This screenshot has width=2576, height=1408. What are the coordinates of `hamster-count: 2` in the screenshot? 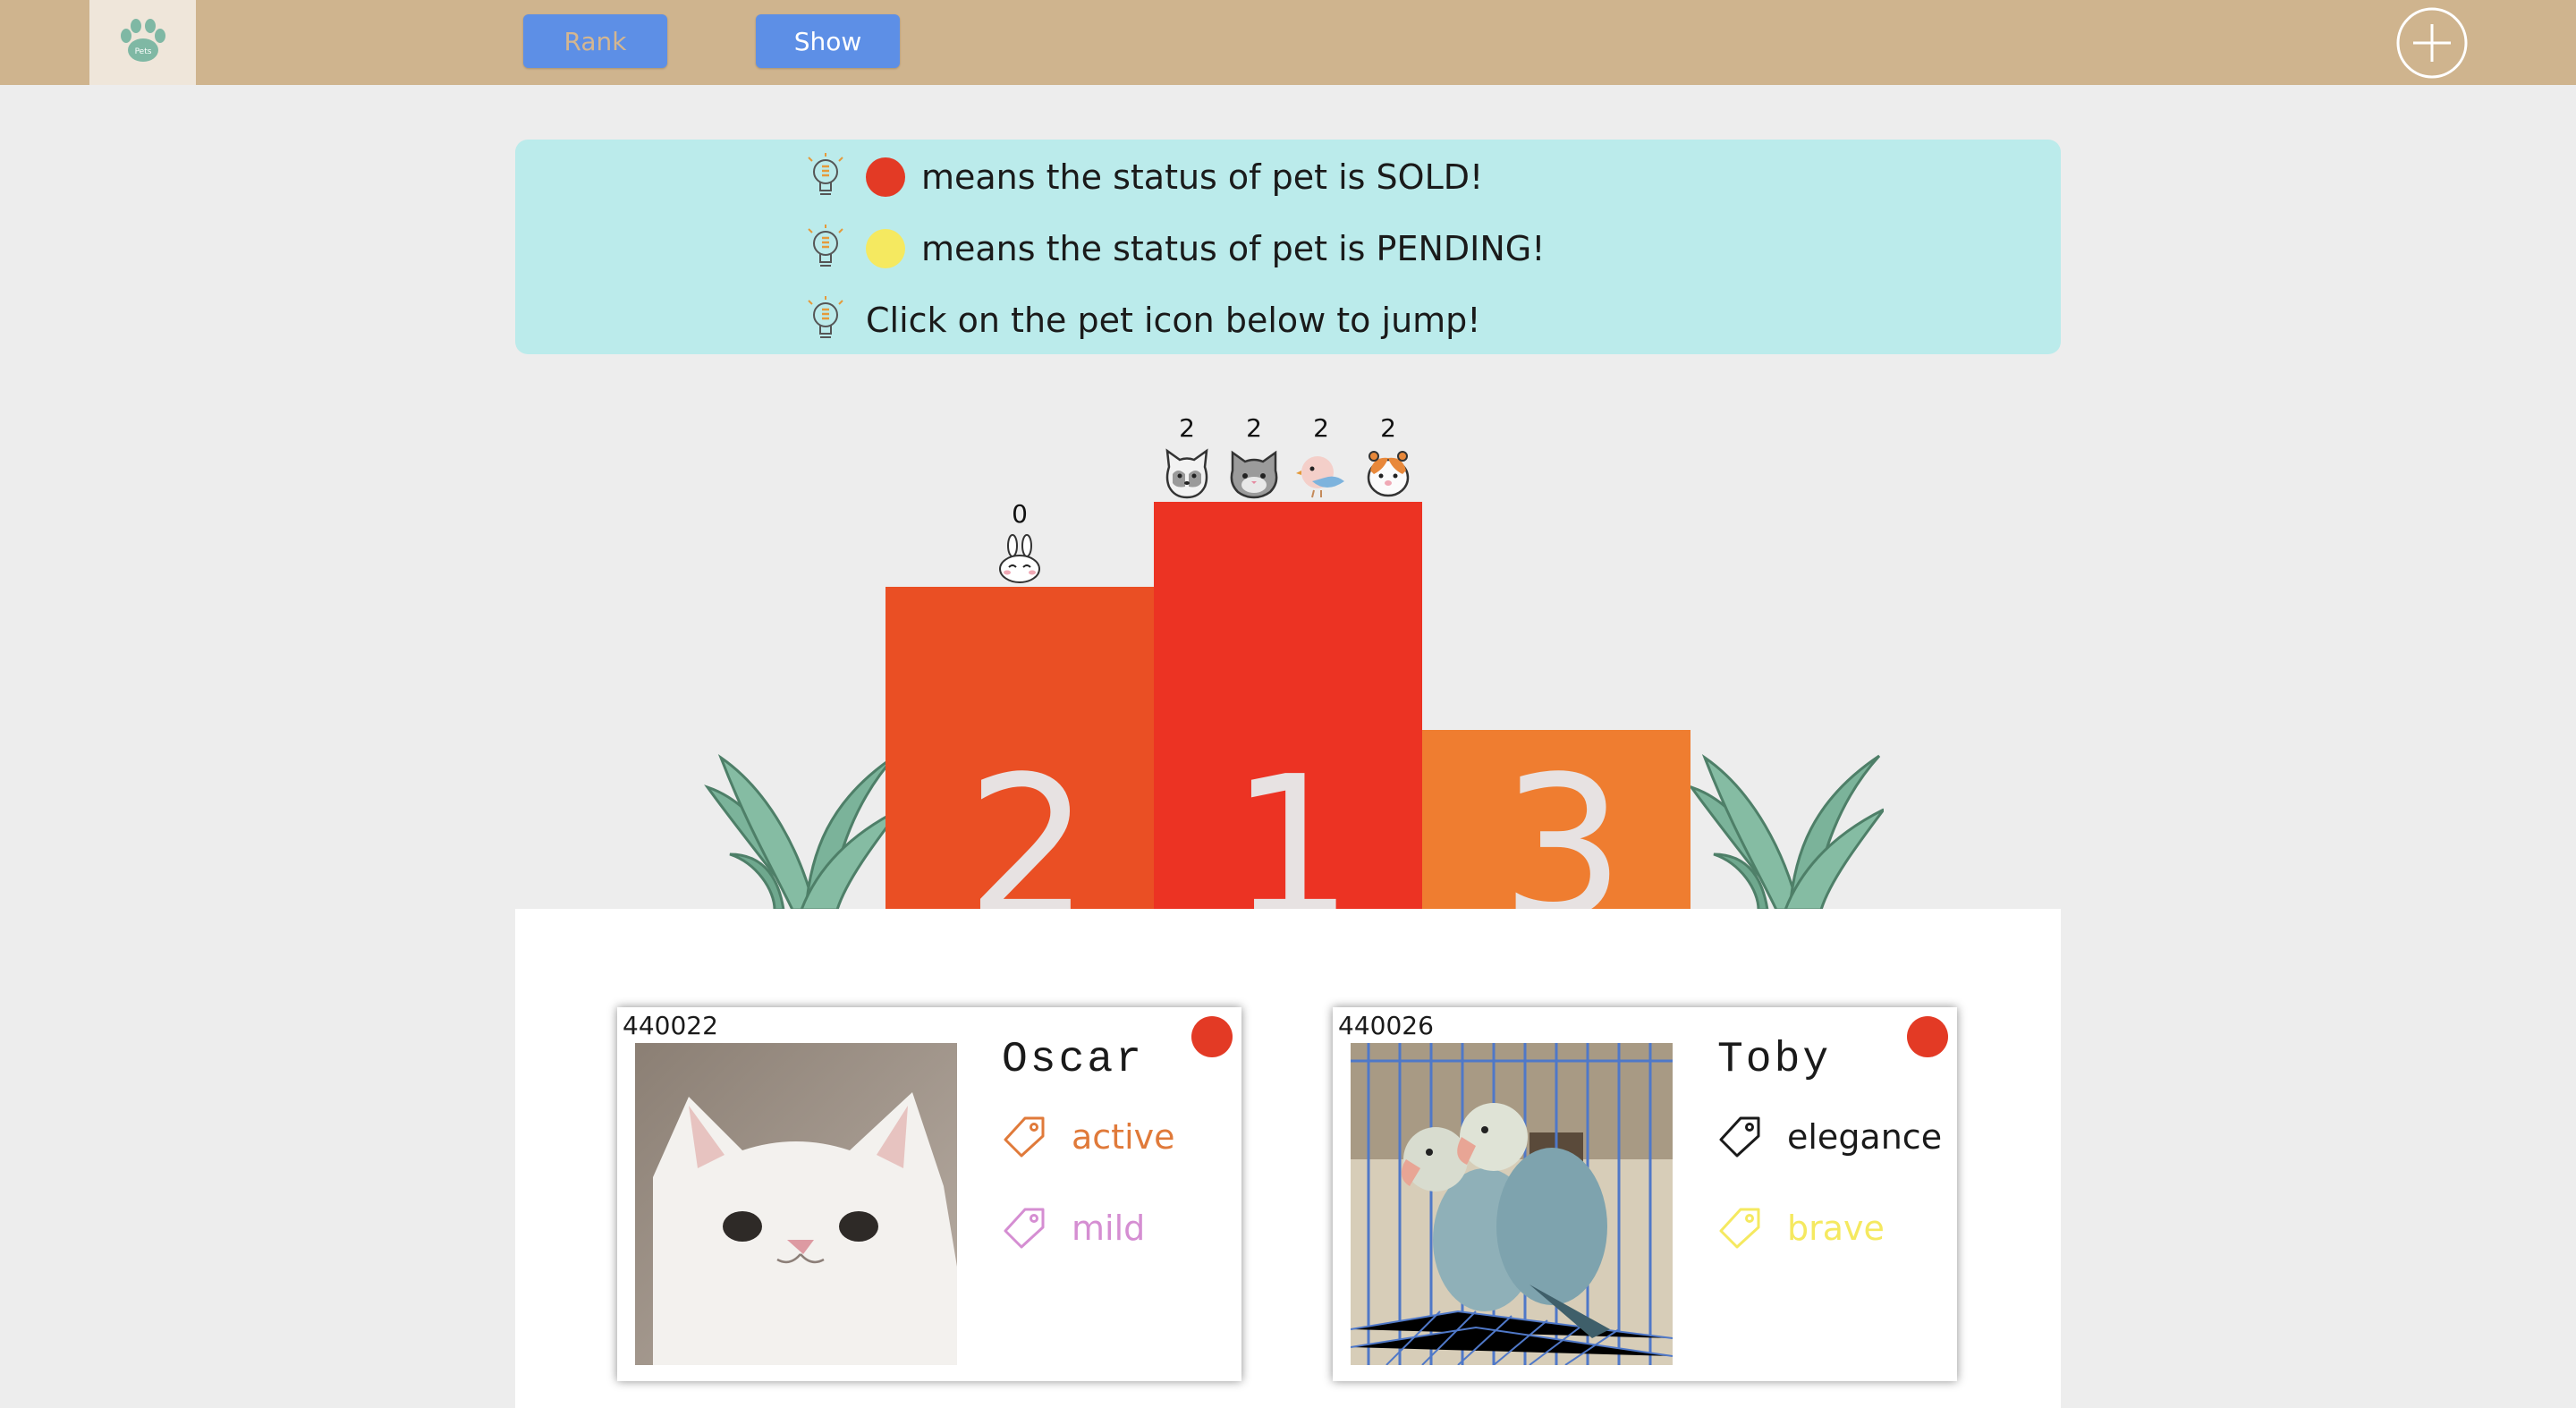 It's located at (1388, 428).